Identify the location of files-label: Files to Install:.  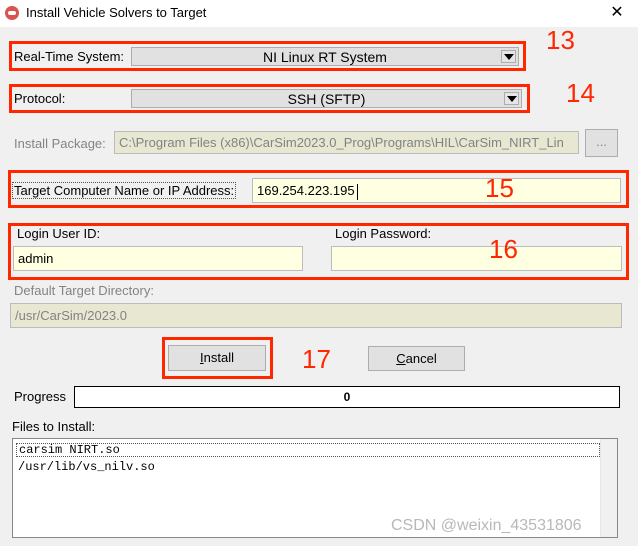
(54, 426).